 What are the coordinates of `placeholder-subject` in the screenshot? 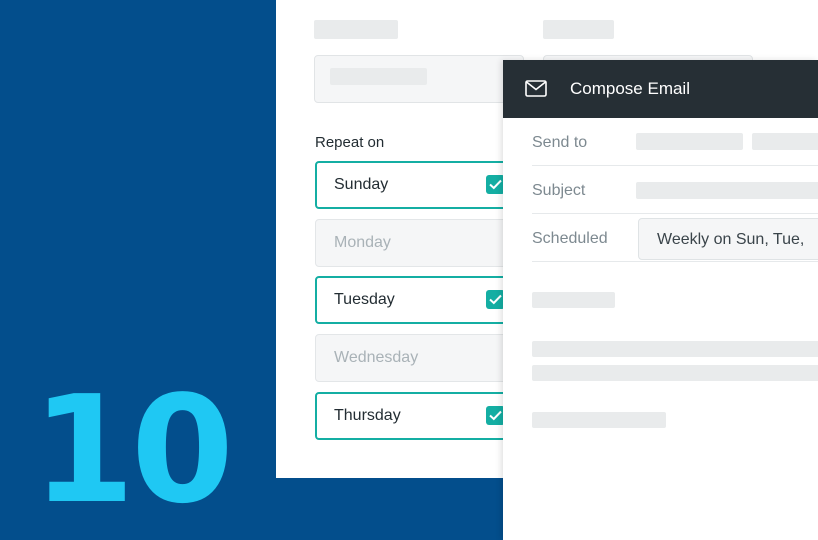 It's located at (727, 190).